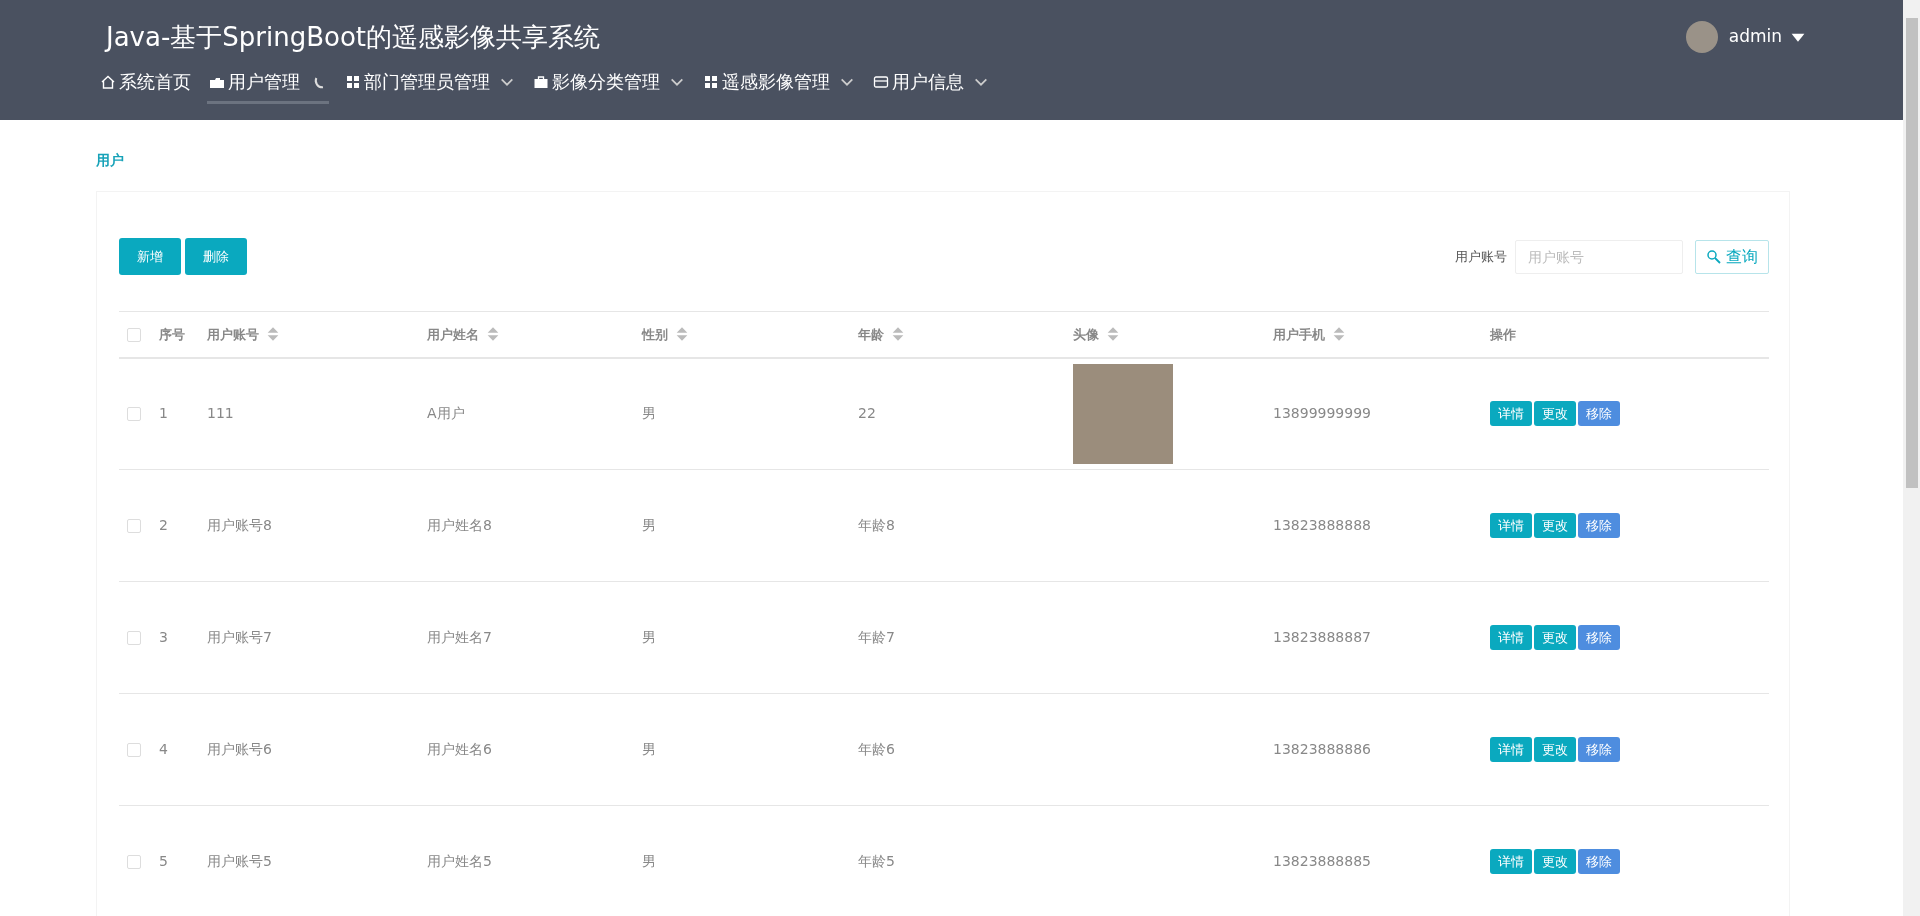 This screenshot has width=1920, height=916. I want to click on table-cell: 用户账号8, so click(239, 525).